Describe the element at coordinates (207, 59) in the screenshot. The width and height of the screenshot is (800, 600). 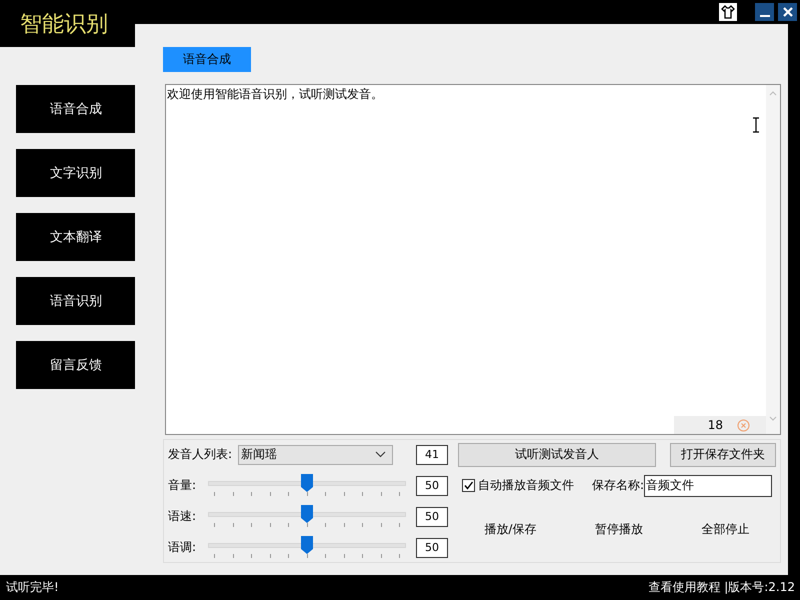
I see `tab: 语音合成` at that location.